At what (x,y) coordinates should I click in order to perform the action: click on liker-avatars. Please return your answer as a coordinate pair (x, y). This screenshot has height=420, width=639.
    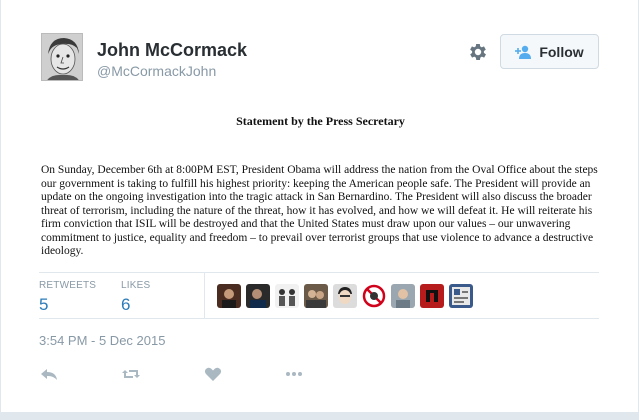
    Looking at the image, I should click on (345, 296).